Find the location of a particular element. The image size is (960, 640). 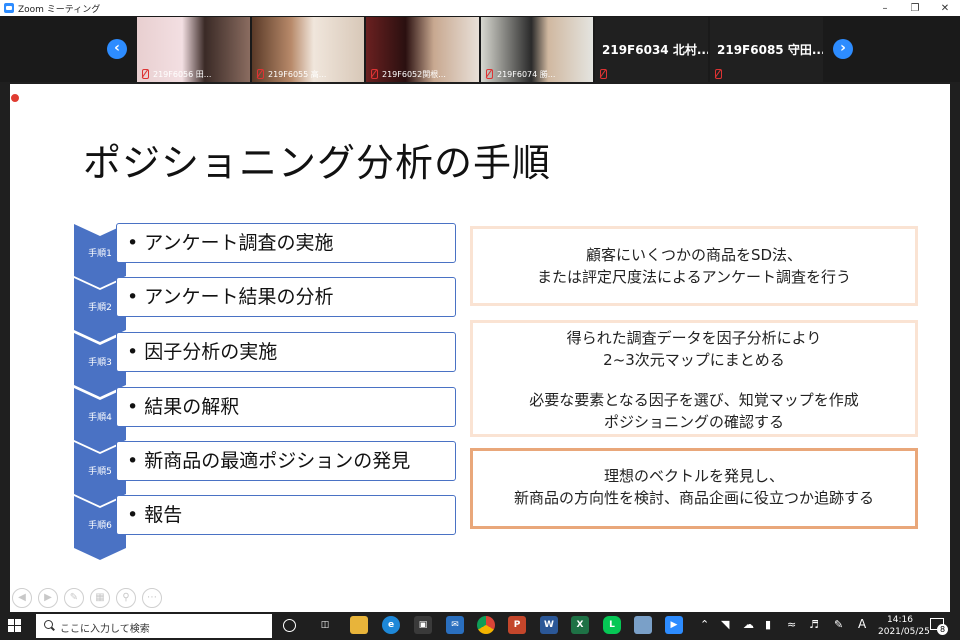

onedrive-icon: ☁ is located at coordinates (748, 624).